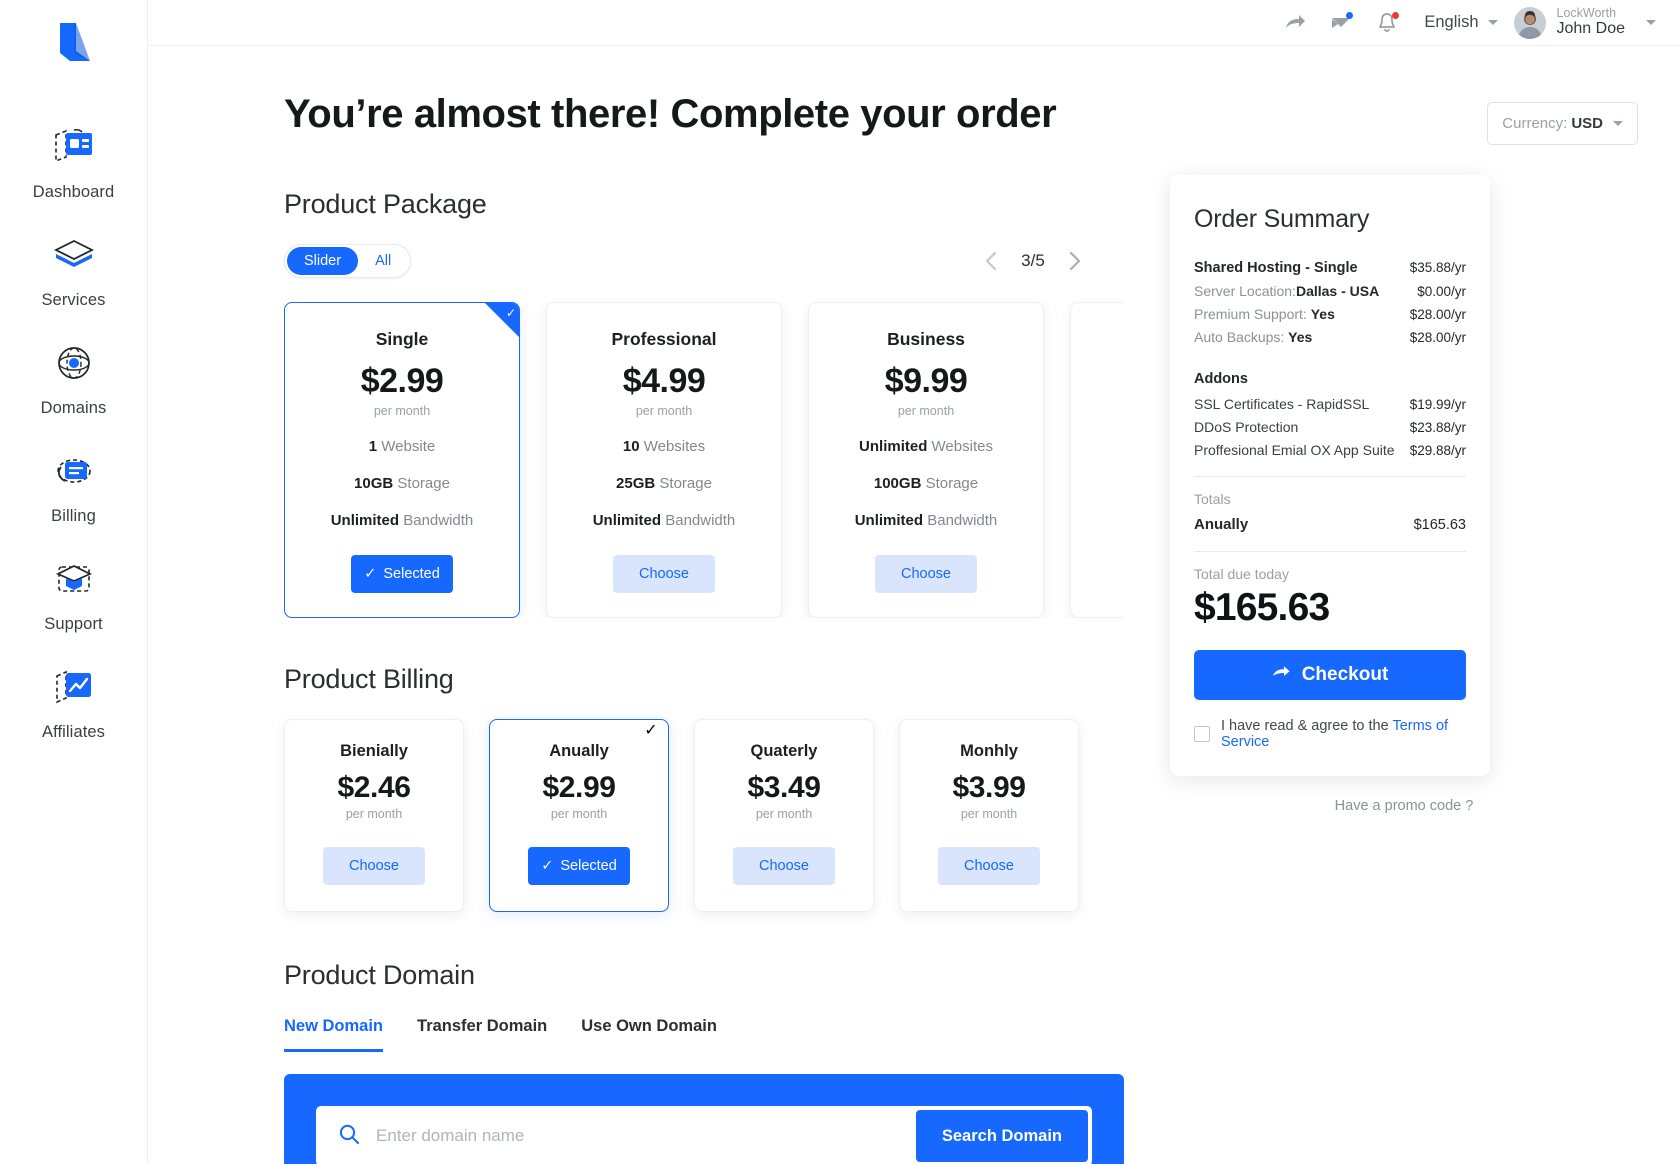 The image size is (1680, 1164). I want to click on sidebar-item-billing: Billing, so click(74, 488).